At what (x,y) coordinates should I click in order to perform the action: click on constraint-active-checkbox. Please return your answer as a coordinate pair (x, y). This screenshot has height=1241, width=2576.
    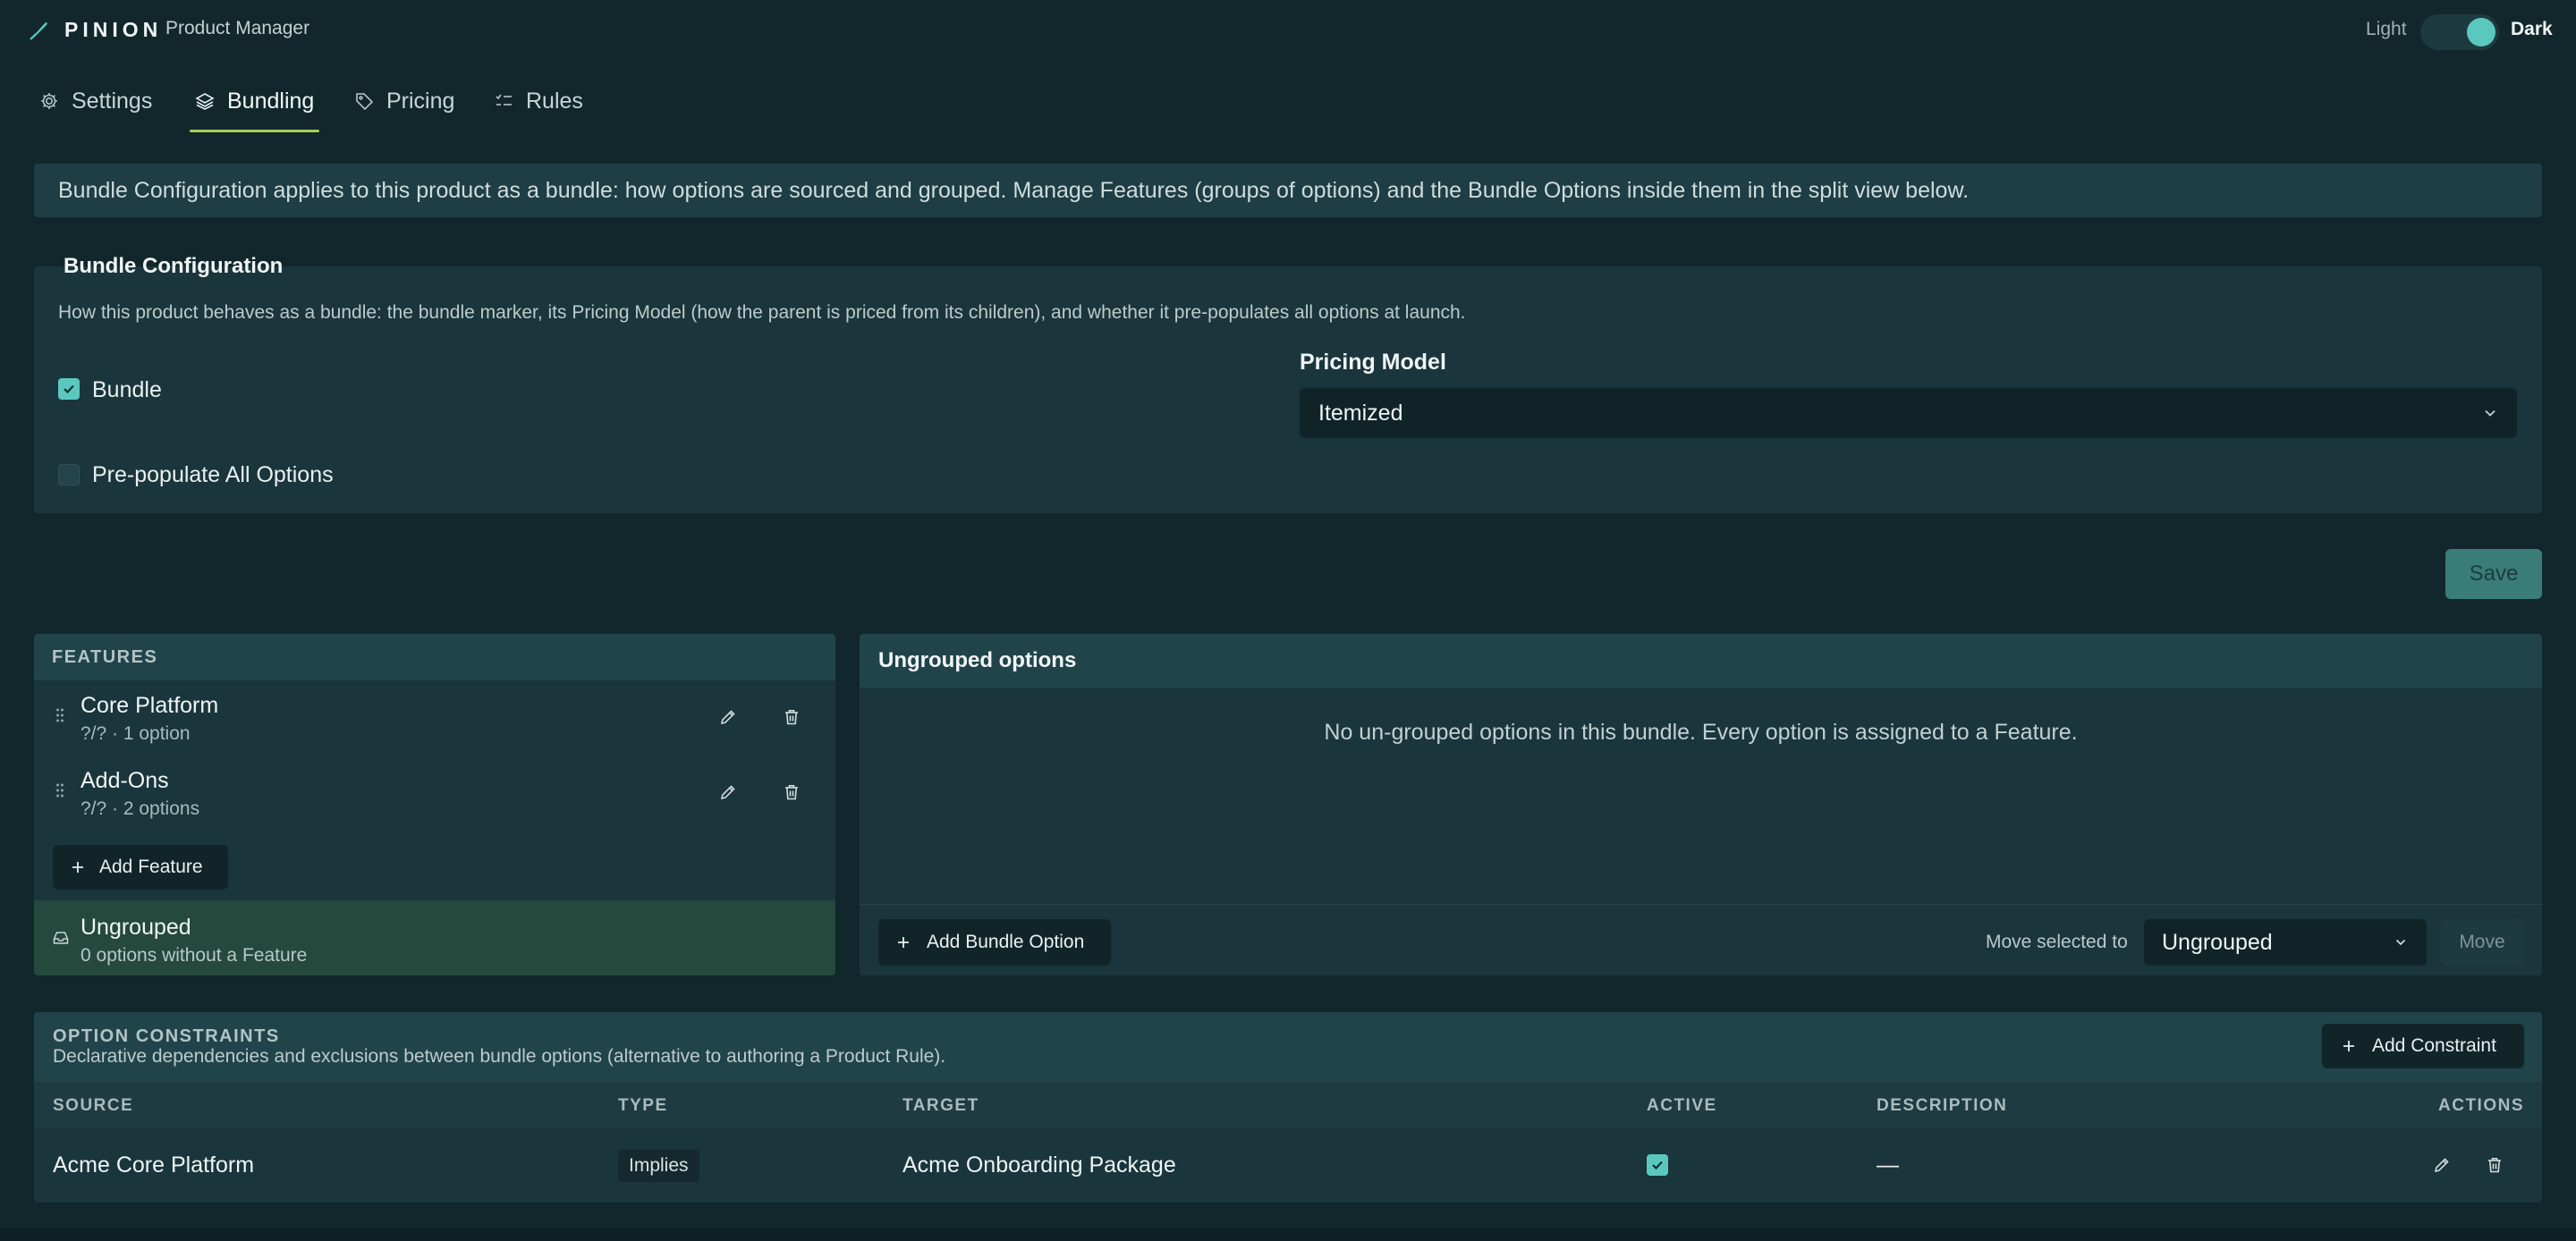
    Looking at the image, I should click on (1657, 1165).